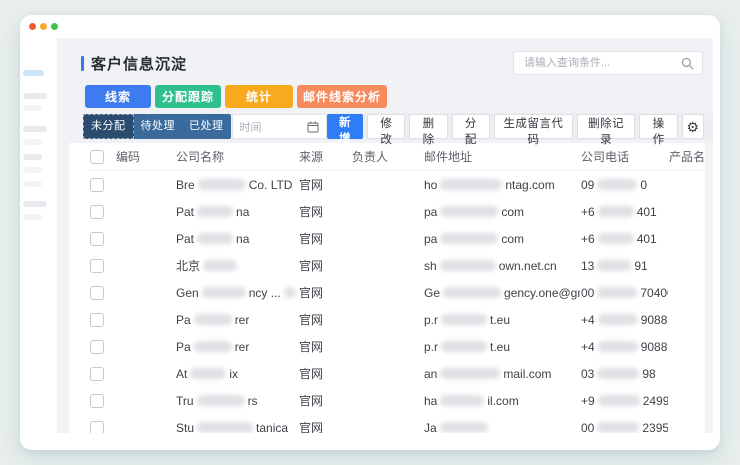  Describe the element at coordinates (397, 185) in the screenshot. I see `table-row: Bre Co. LTD 官网 ho ntag.com 09 0` at that location.